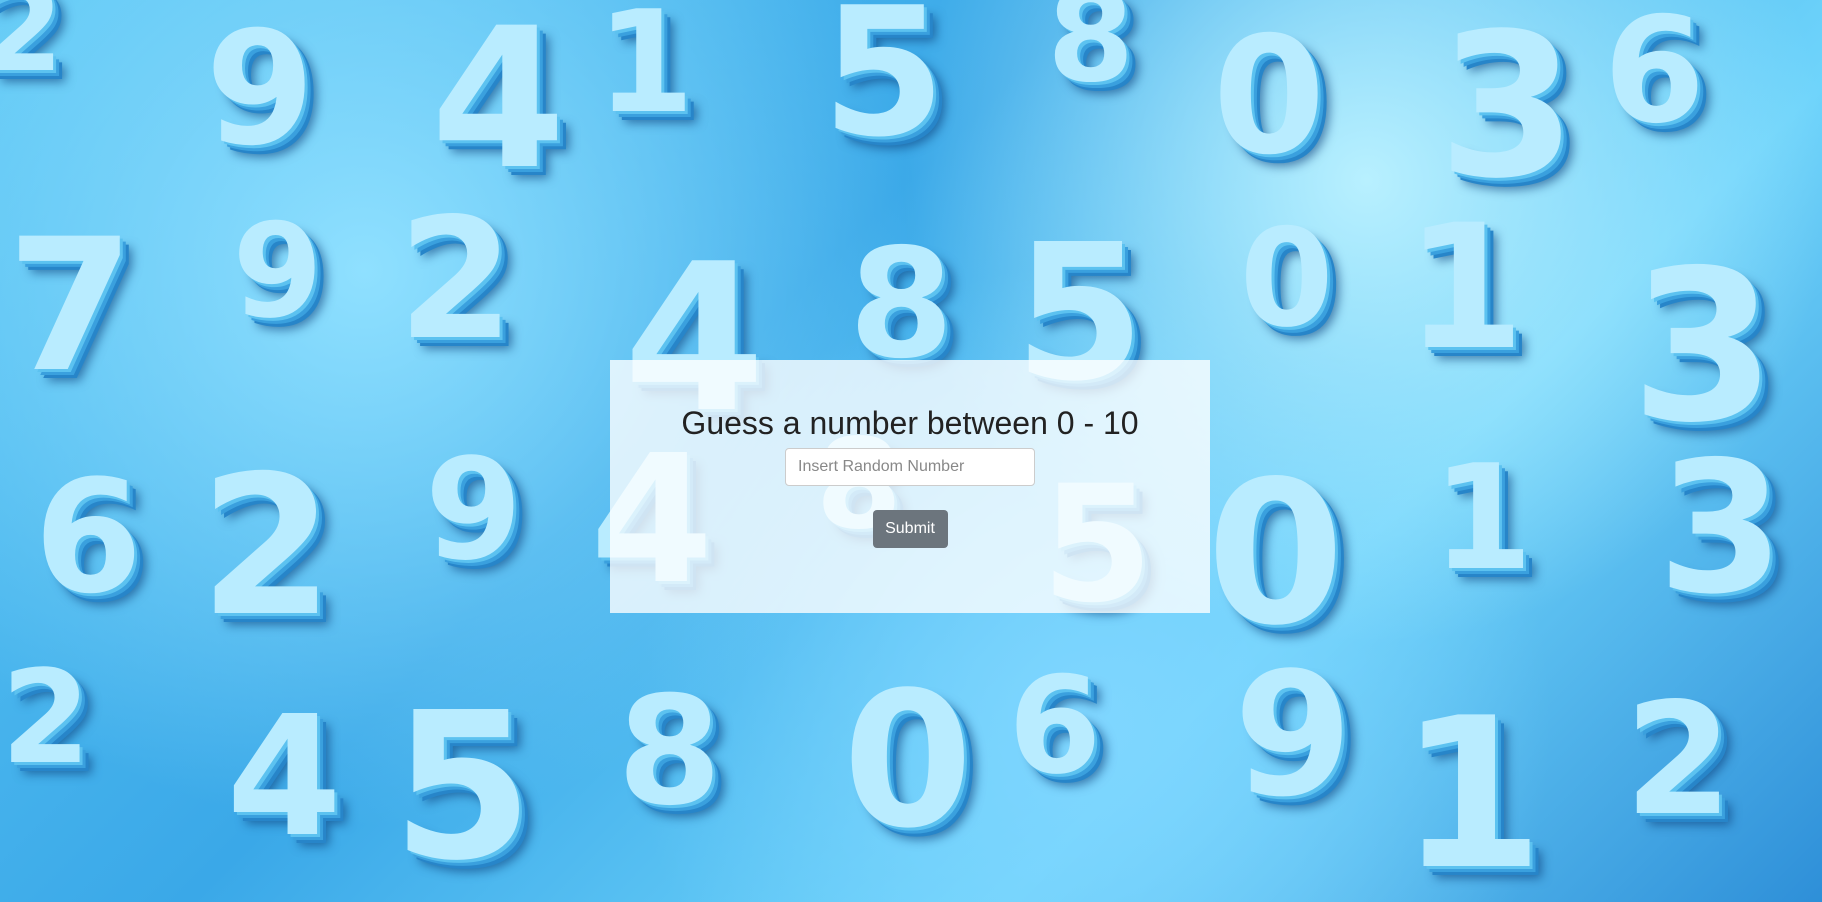 The width and height of the screenshot is (1822, 902). What do you see at coordinates (910, 423) in the screenshot?
I see `page-title: Guess a number between 0 - 10` at bounding box center [910, 423].